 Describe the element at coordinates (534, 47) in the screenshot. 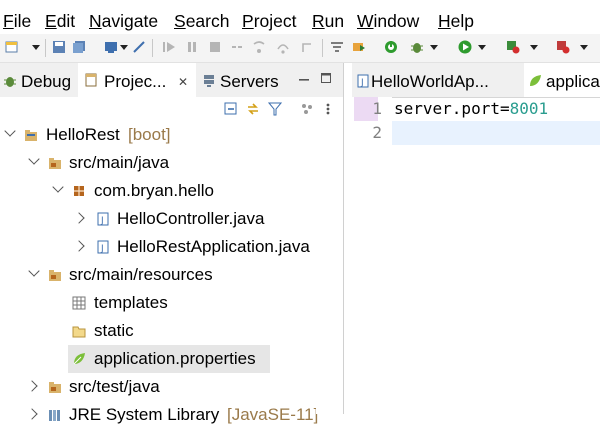

I see `external-tools-dropdown-icon` at that location.